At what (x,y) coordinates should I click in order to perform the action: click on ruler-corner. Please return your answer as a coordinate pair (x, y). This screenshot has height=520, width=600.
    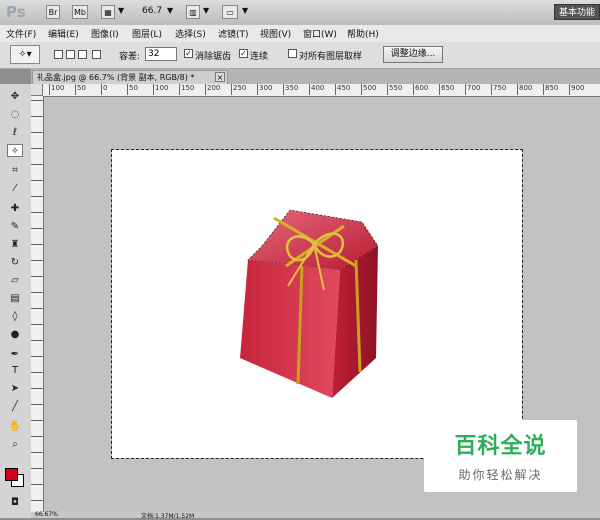
    Looking at the image, I should click on (37, 90).